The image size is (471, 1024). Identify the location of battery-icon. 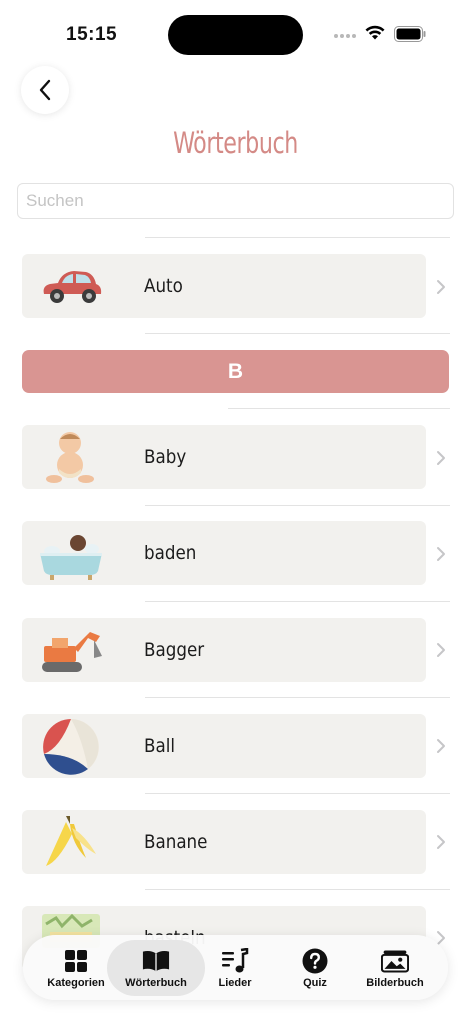
(410, 34).